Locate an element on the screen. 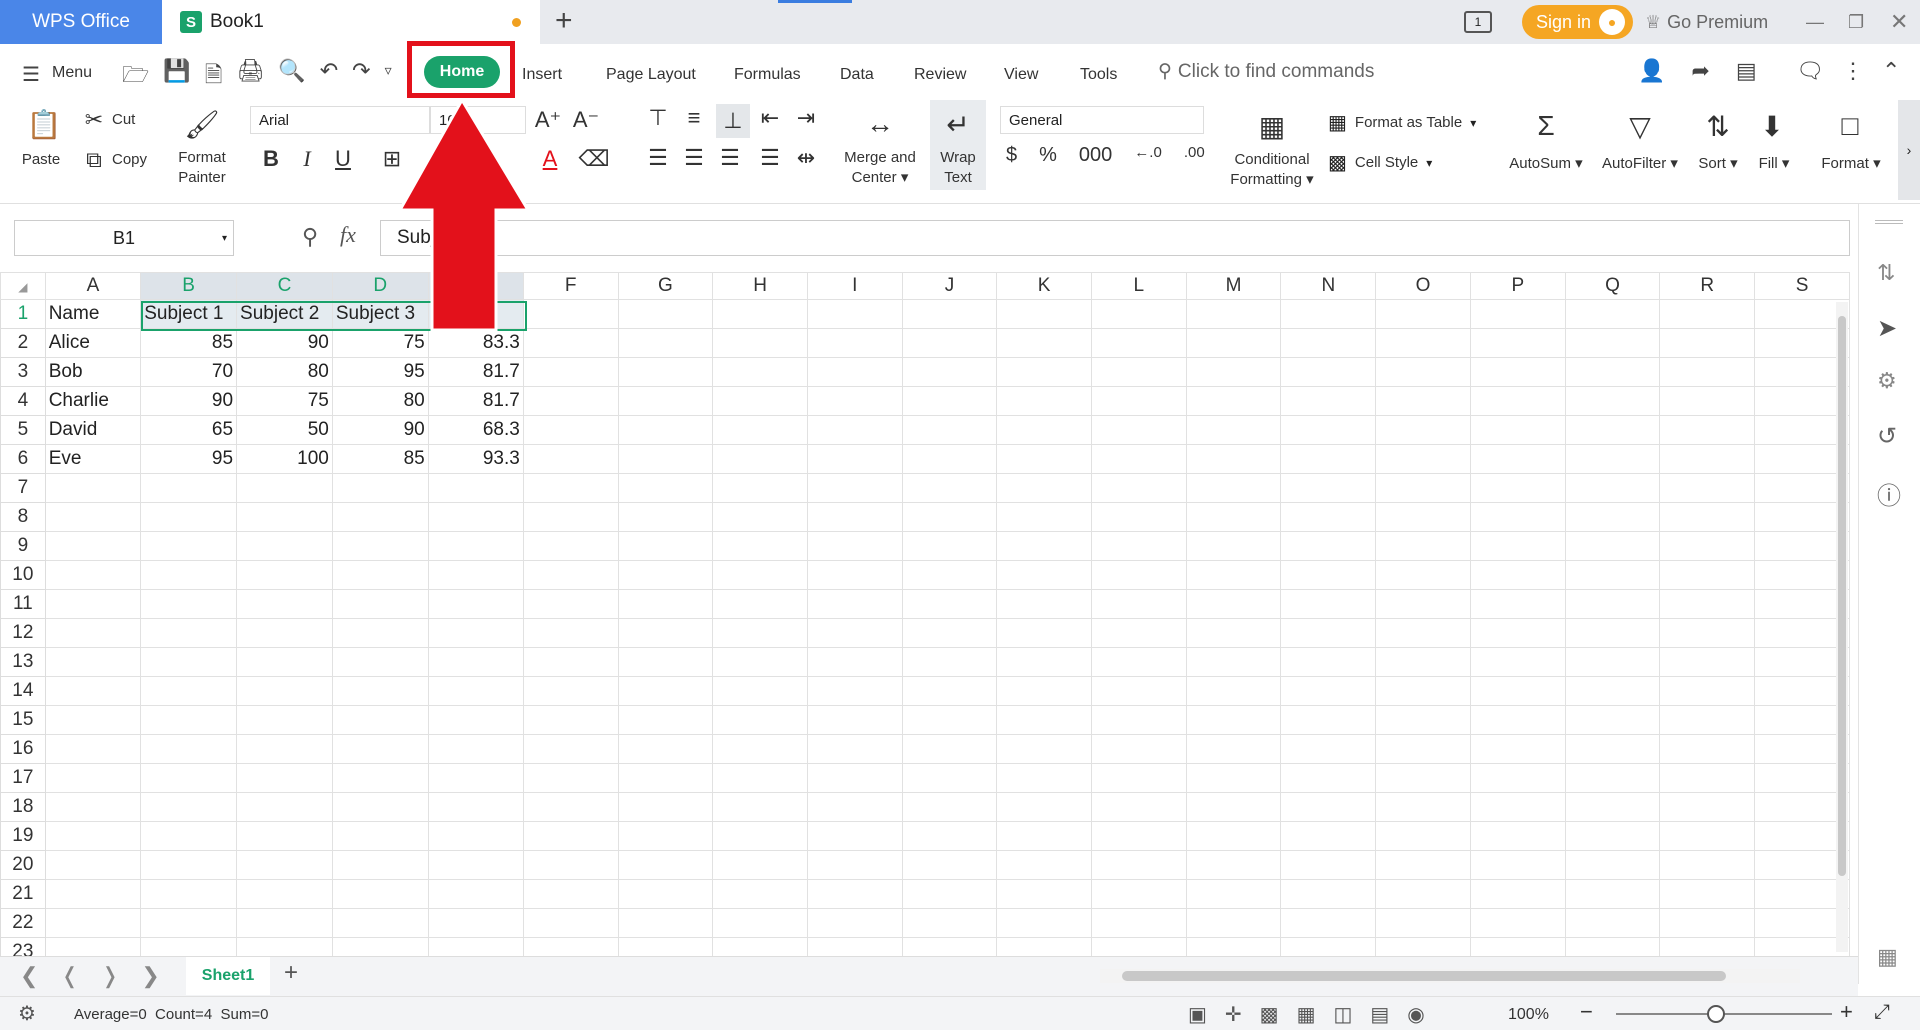 This screenshot has width=1920, height=1030. collapse-ribbon-icon: ⌃ is located at coordinates (1891, 71).